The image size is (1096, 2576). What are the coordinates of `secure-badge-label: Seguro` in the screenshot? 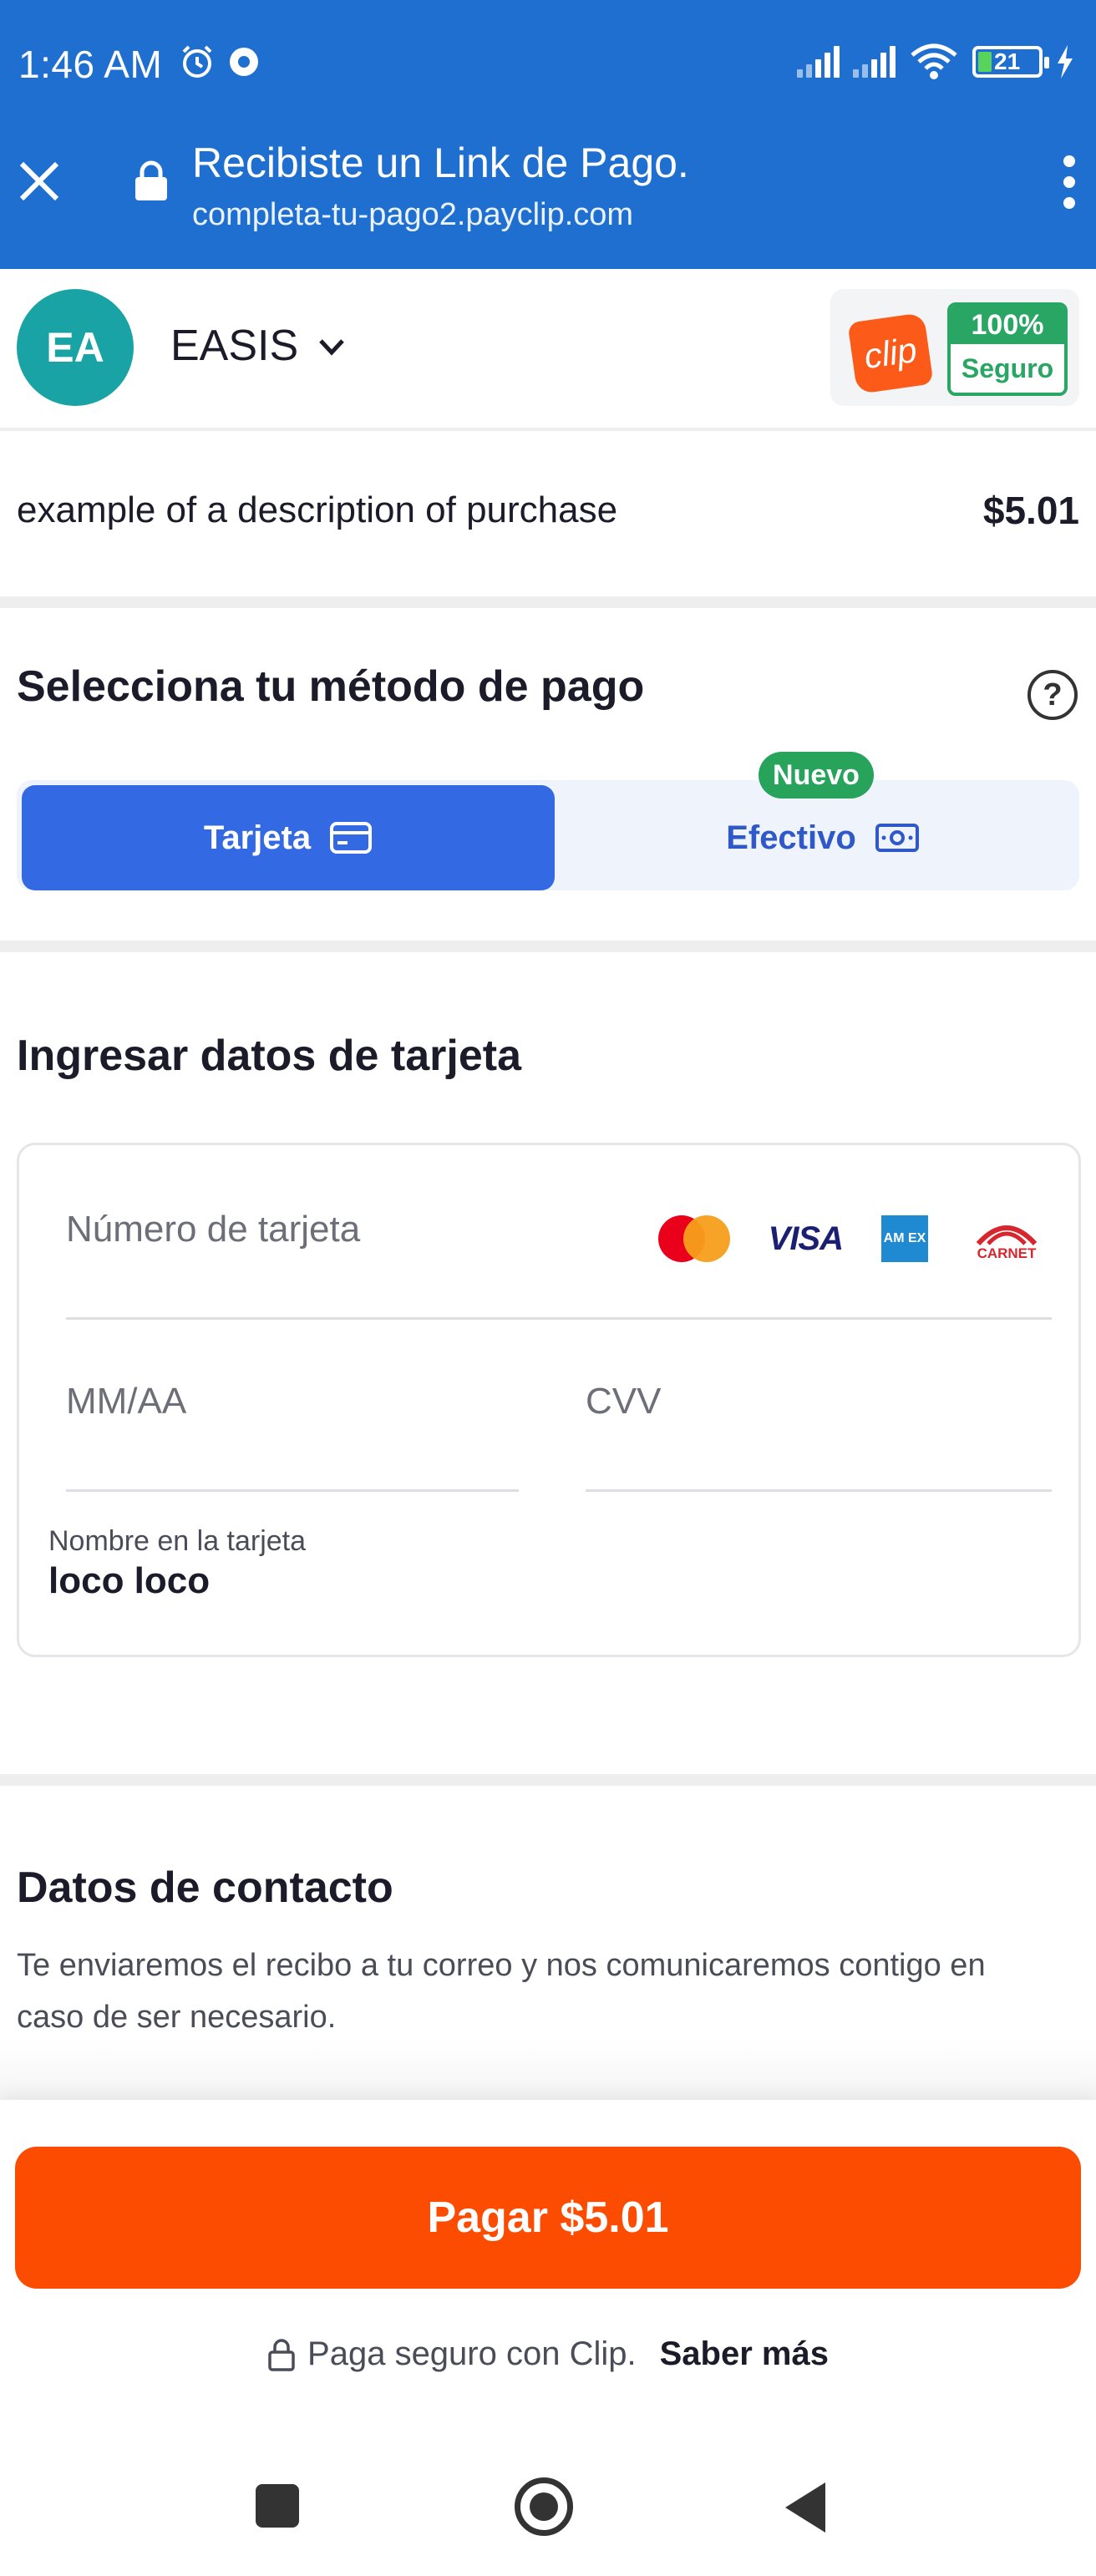 It's located at (1007, 368).